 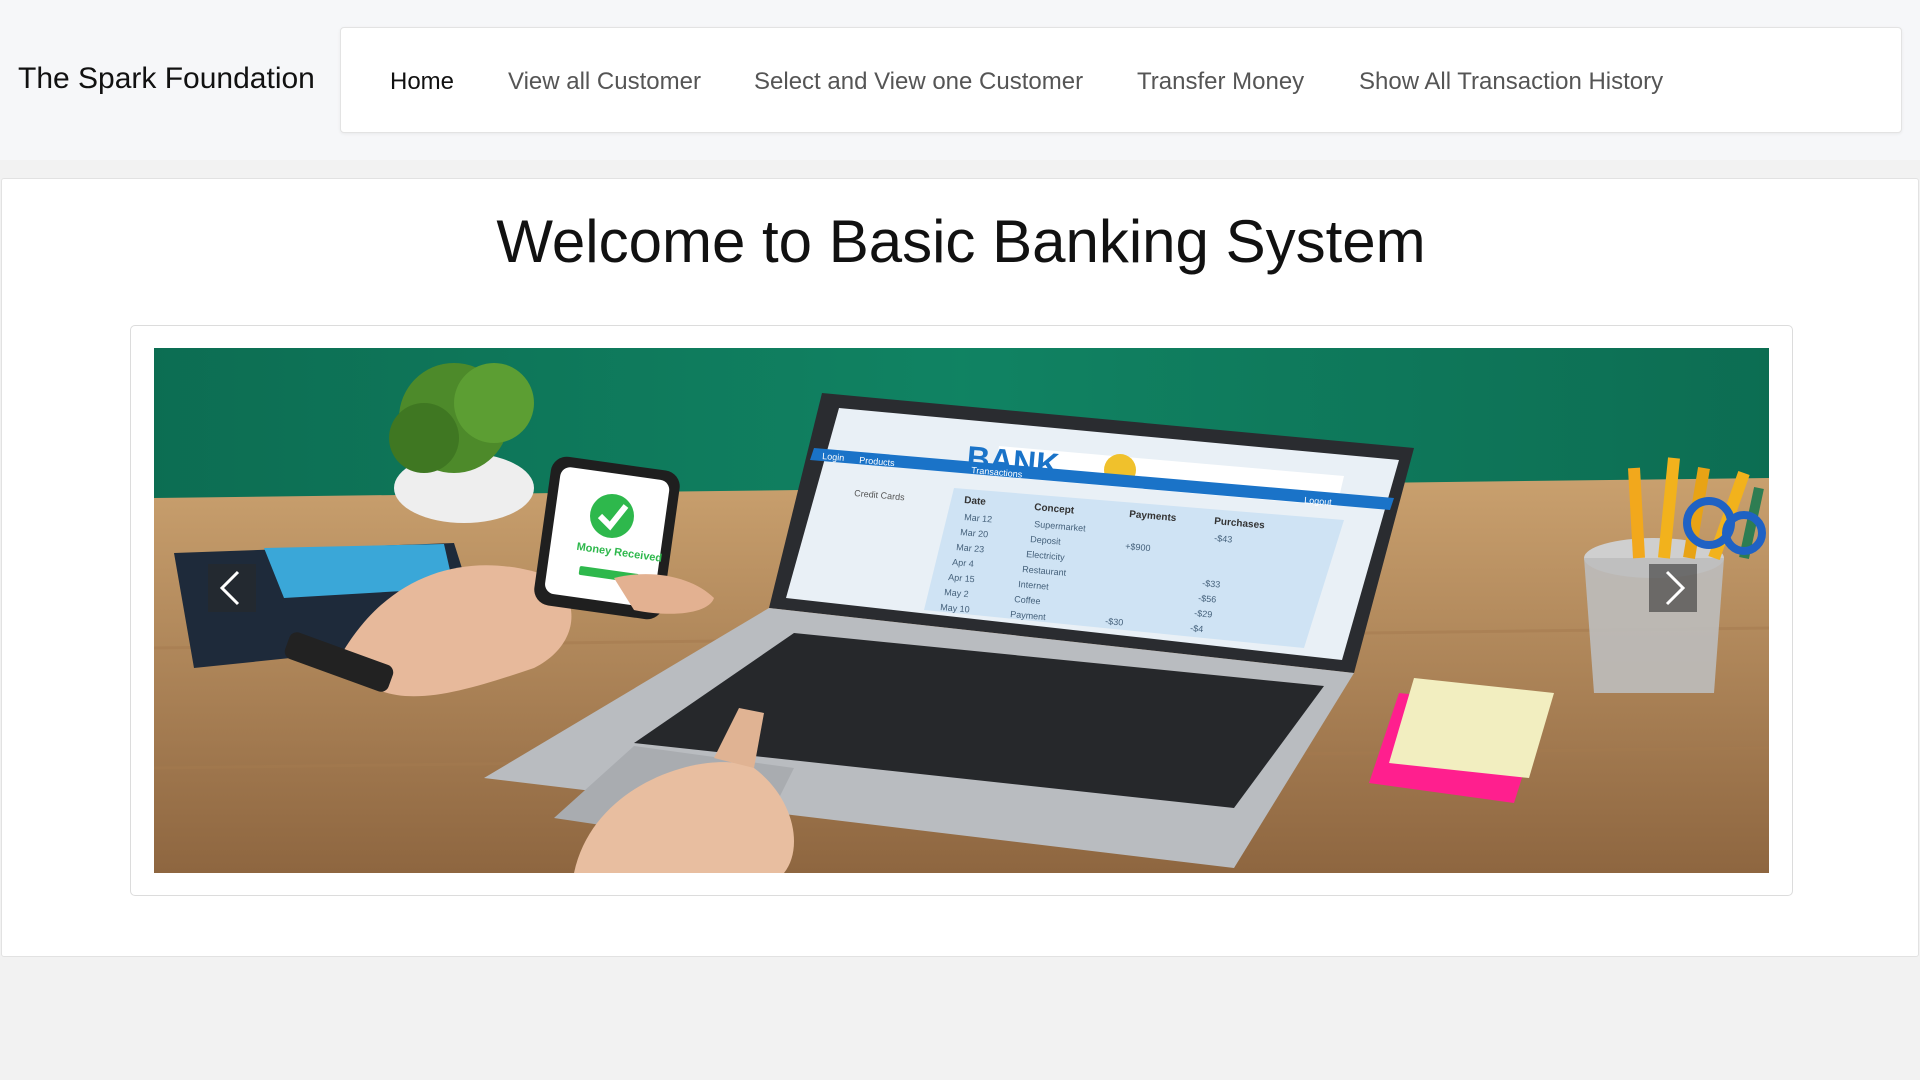 What do you see at coordinates (833, 457) in the screenshot?
I see `screen-menu-login: Login` at bounding box center [833, 457].